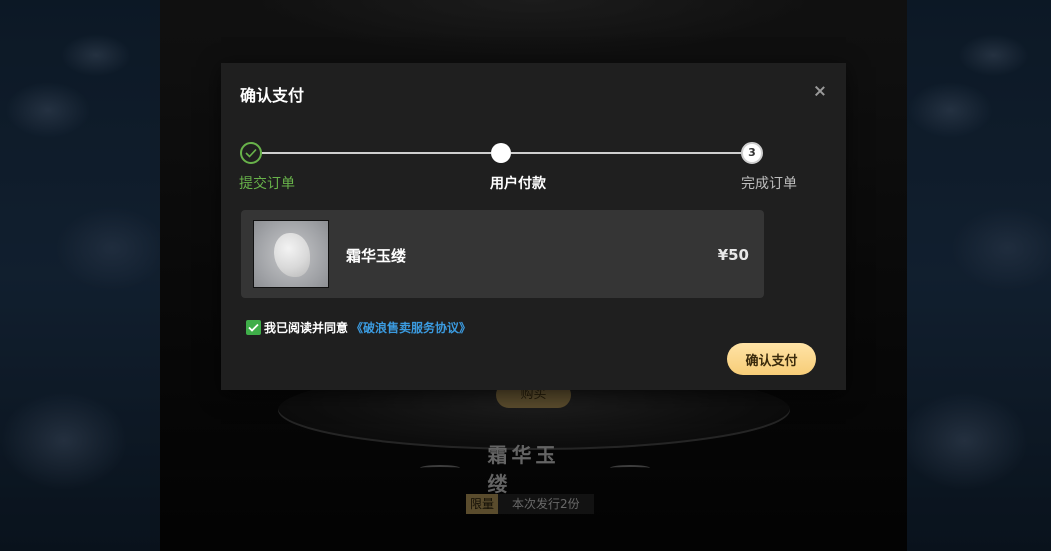 This screenshot has width=1051, height=551. Describe the element at coordinates (733, 255) in the screenshot. I see `product-price: ¥50` at that location.